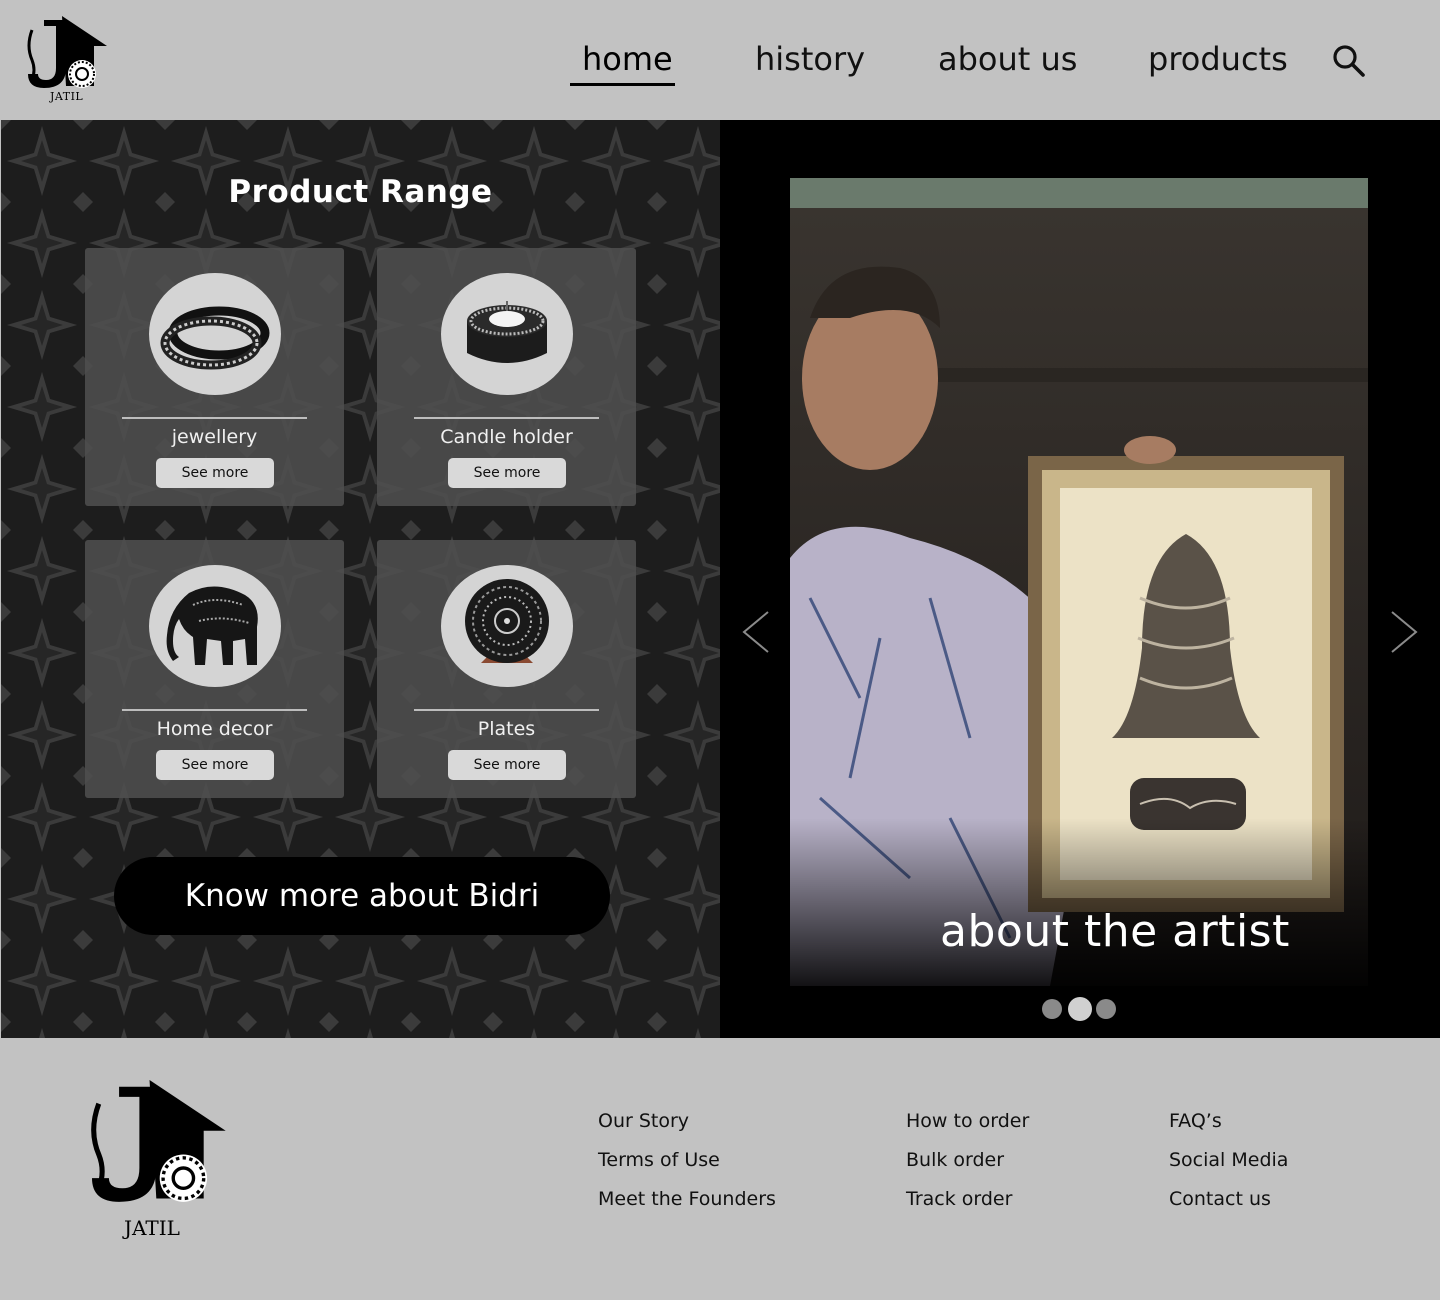 The image size is (1440, 1300). What do you see at coordinates (643, 1121) in the screenshot?
I see `footer-link-our-story: Our Story` at bounding box center [643, 1121].